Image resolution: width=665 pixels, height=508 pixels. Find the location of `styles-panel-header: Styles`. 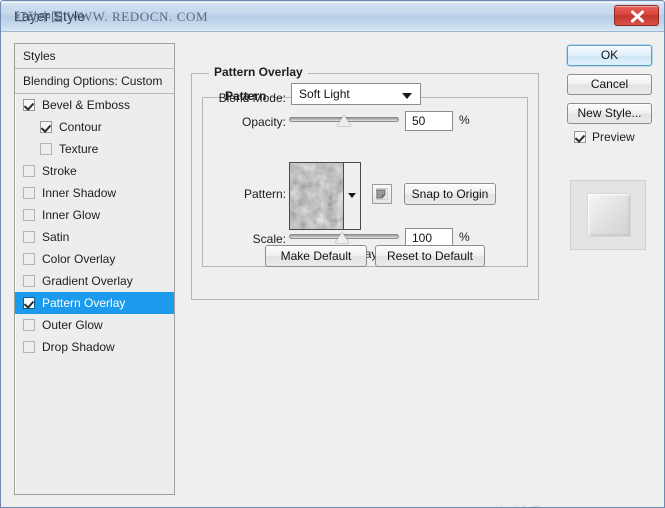

styles-panel-header: Styles is located at coordinates (94, 56).